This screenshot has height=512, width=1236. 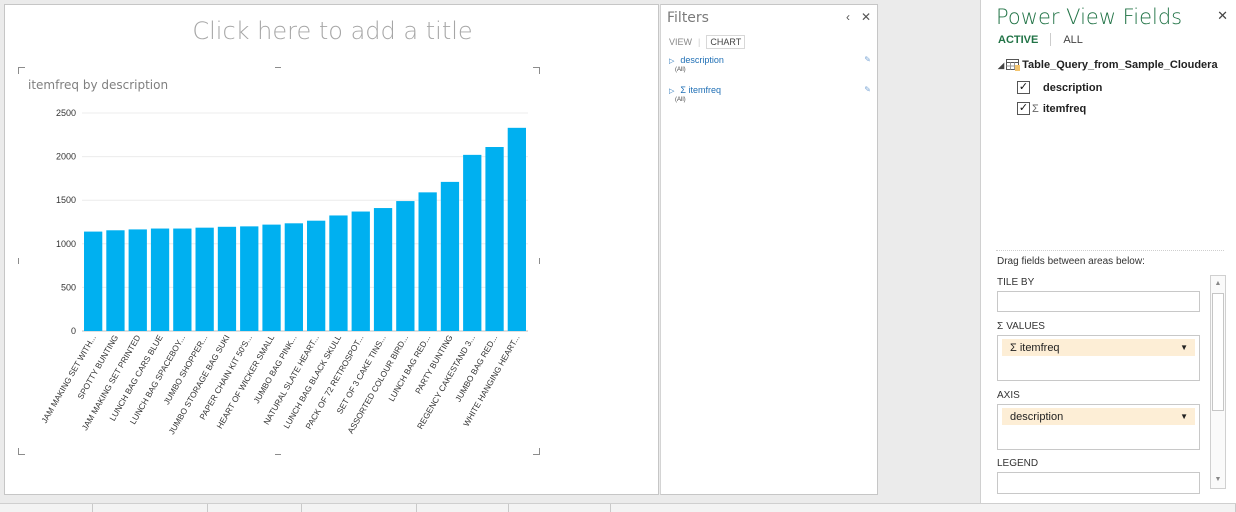 What do you see at coordinates (66, 200) in the screenshot?
I see `y-tick-label: 1500` at bounding box center [66, 200].